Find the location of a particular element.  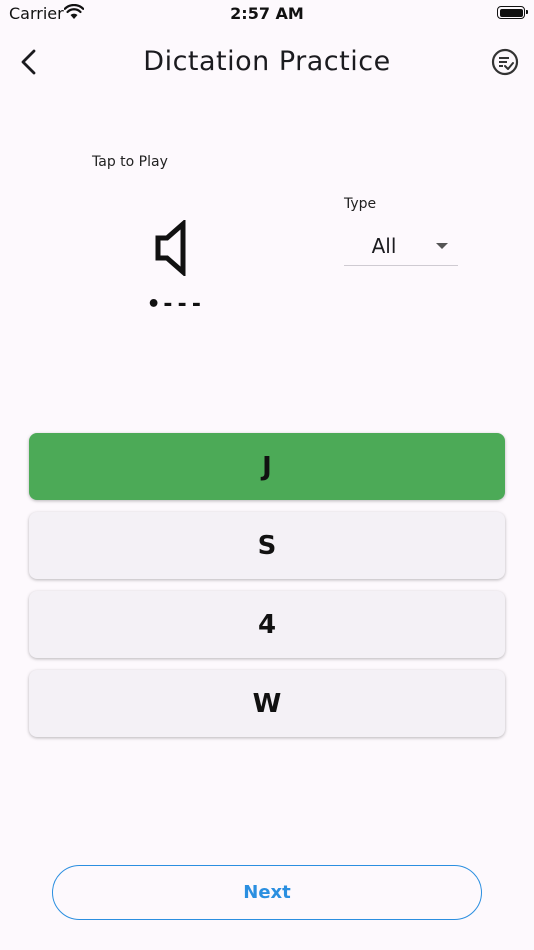

speaker-icon is located at coordinates (170, 248).